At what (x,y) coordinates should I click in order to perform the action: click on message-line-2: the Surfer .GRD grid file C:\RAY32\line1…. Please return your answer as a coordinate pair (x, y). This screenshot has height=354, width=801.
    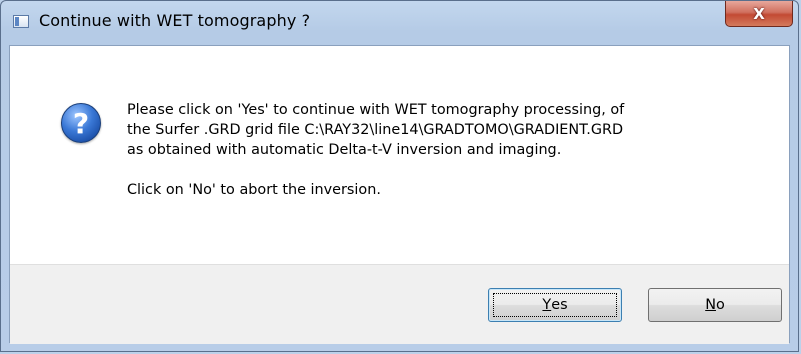
    Looking at the image, I should click on (375, 130).